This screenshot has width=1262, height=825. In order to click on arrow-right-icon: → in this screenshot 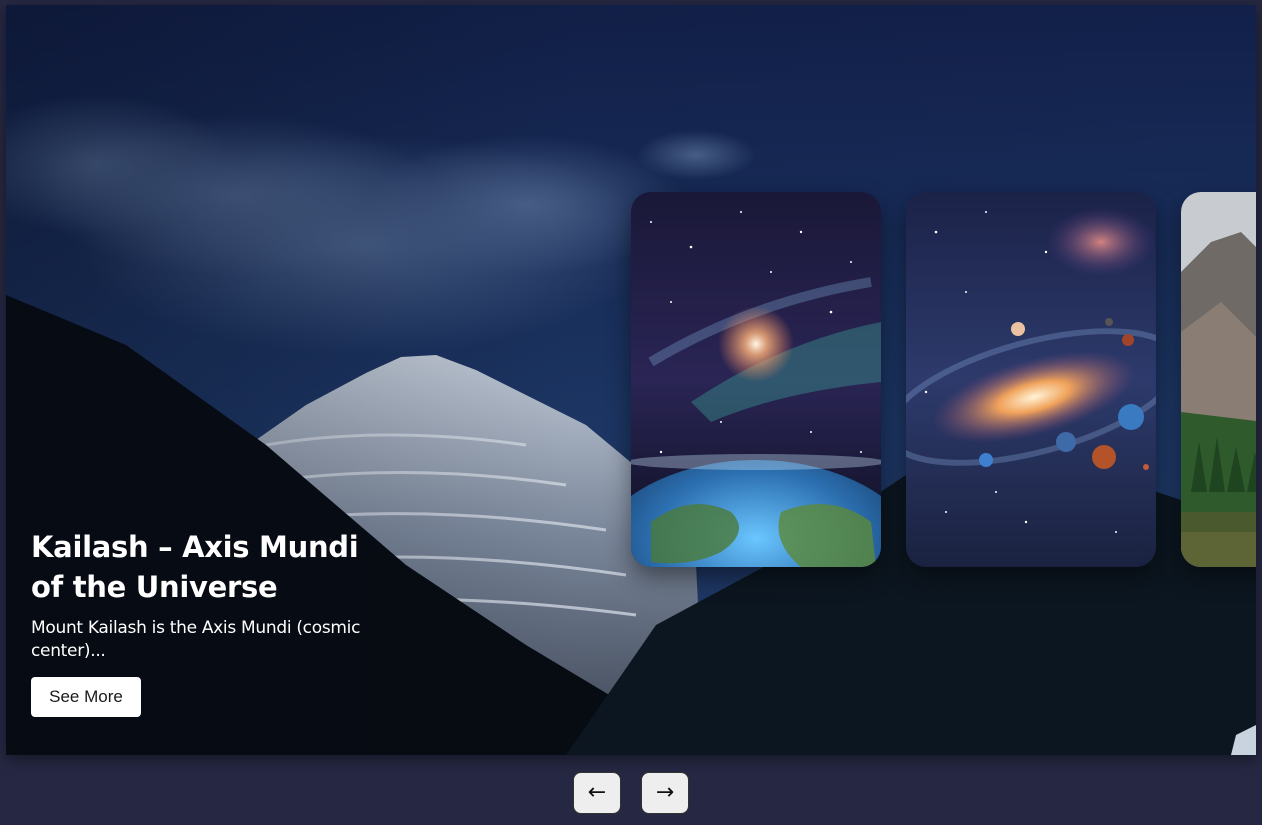, I will do `click(665, 792)`.